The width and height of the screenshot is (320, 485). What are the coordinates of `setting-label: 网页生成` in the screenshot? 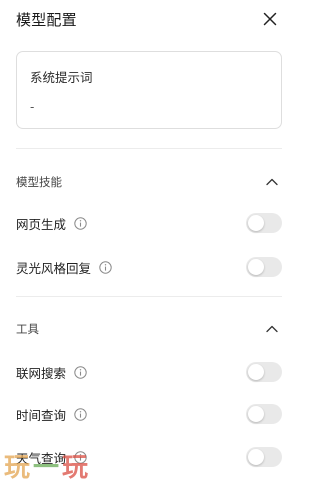 It's located at (41, 224).